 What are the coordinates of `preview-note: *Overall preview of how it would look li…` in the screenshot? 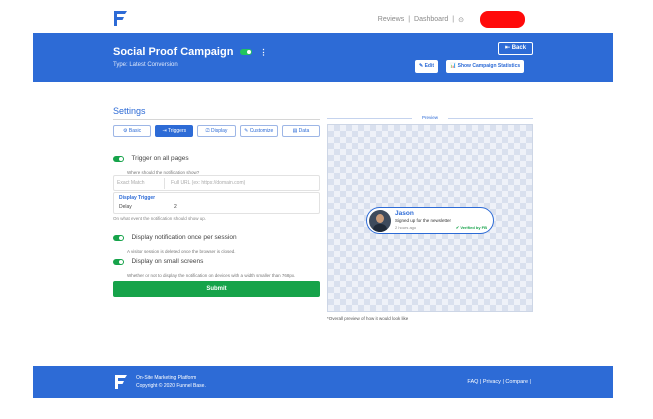 It's located at (368, 318).